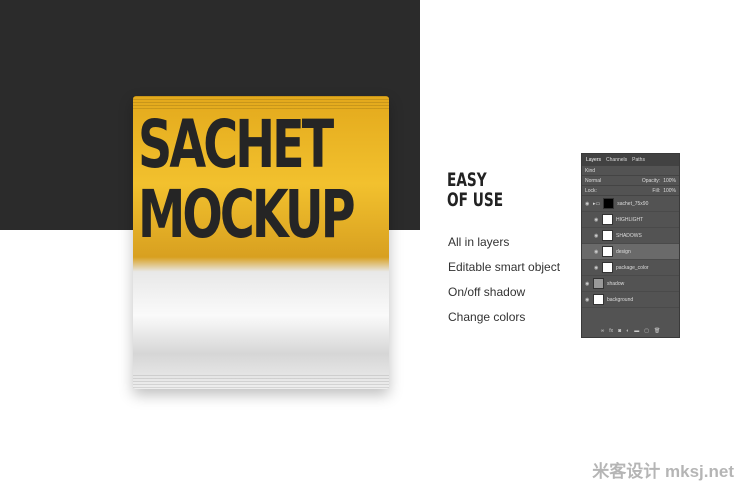 Image resolution: width=750 pixels, height=500 pixels. Describe the element at coordinates (616, 160) in the screenshot. I see `tab-channels: Channels` at that location.